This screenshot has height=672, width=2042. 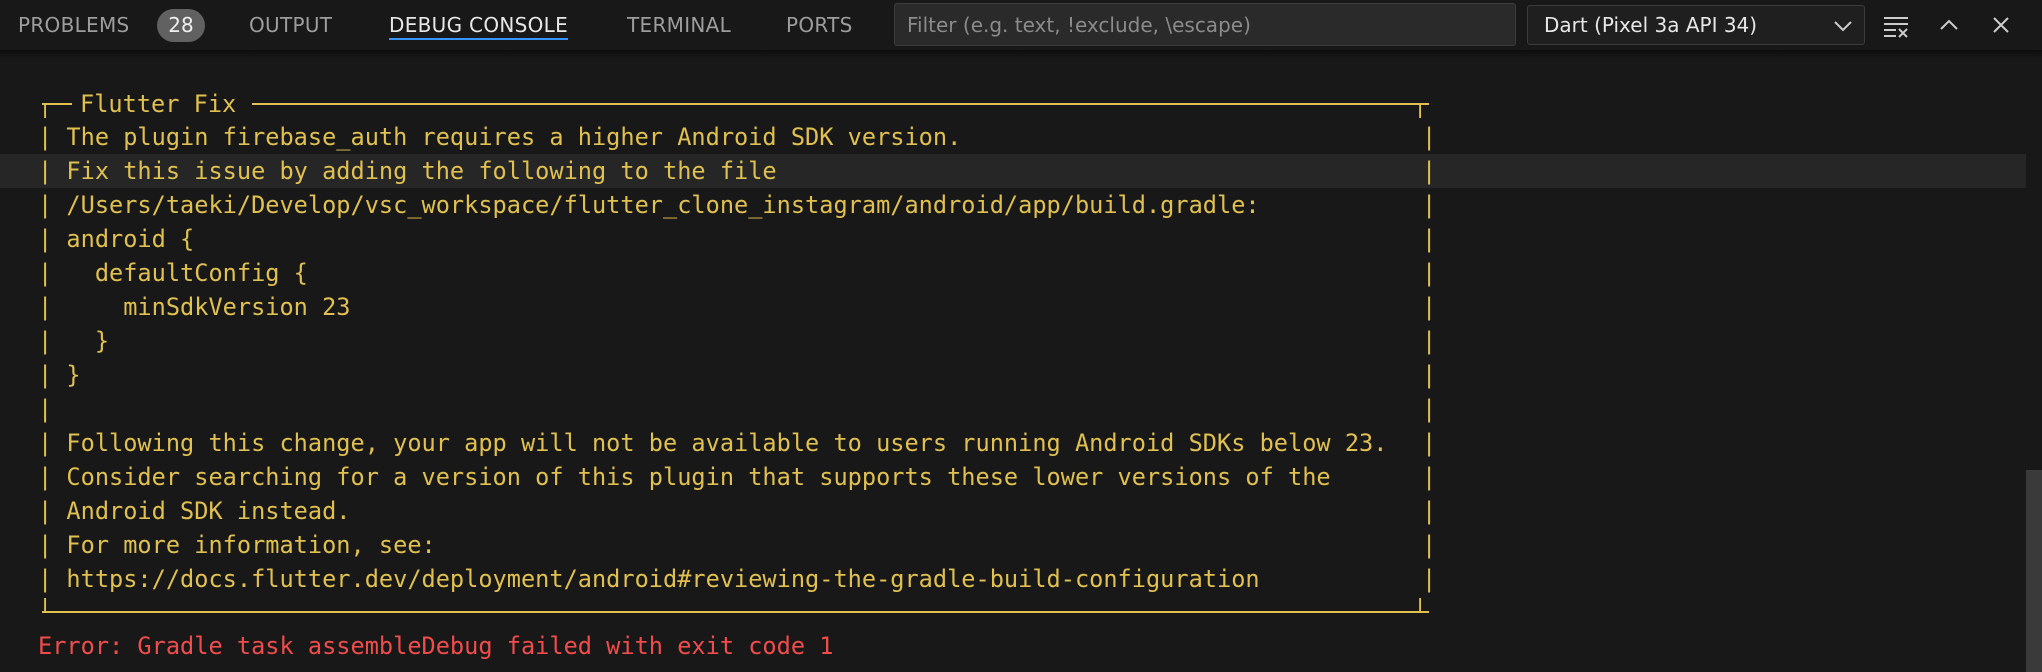 I want to click on box-corner-bottom-right: ┘, so click(x=1420, y=612).